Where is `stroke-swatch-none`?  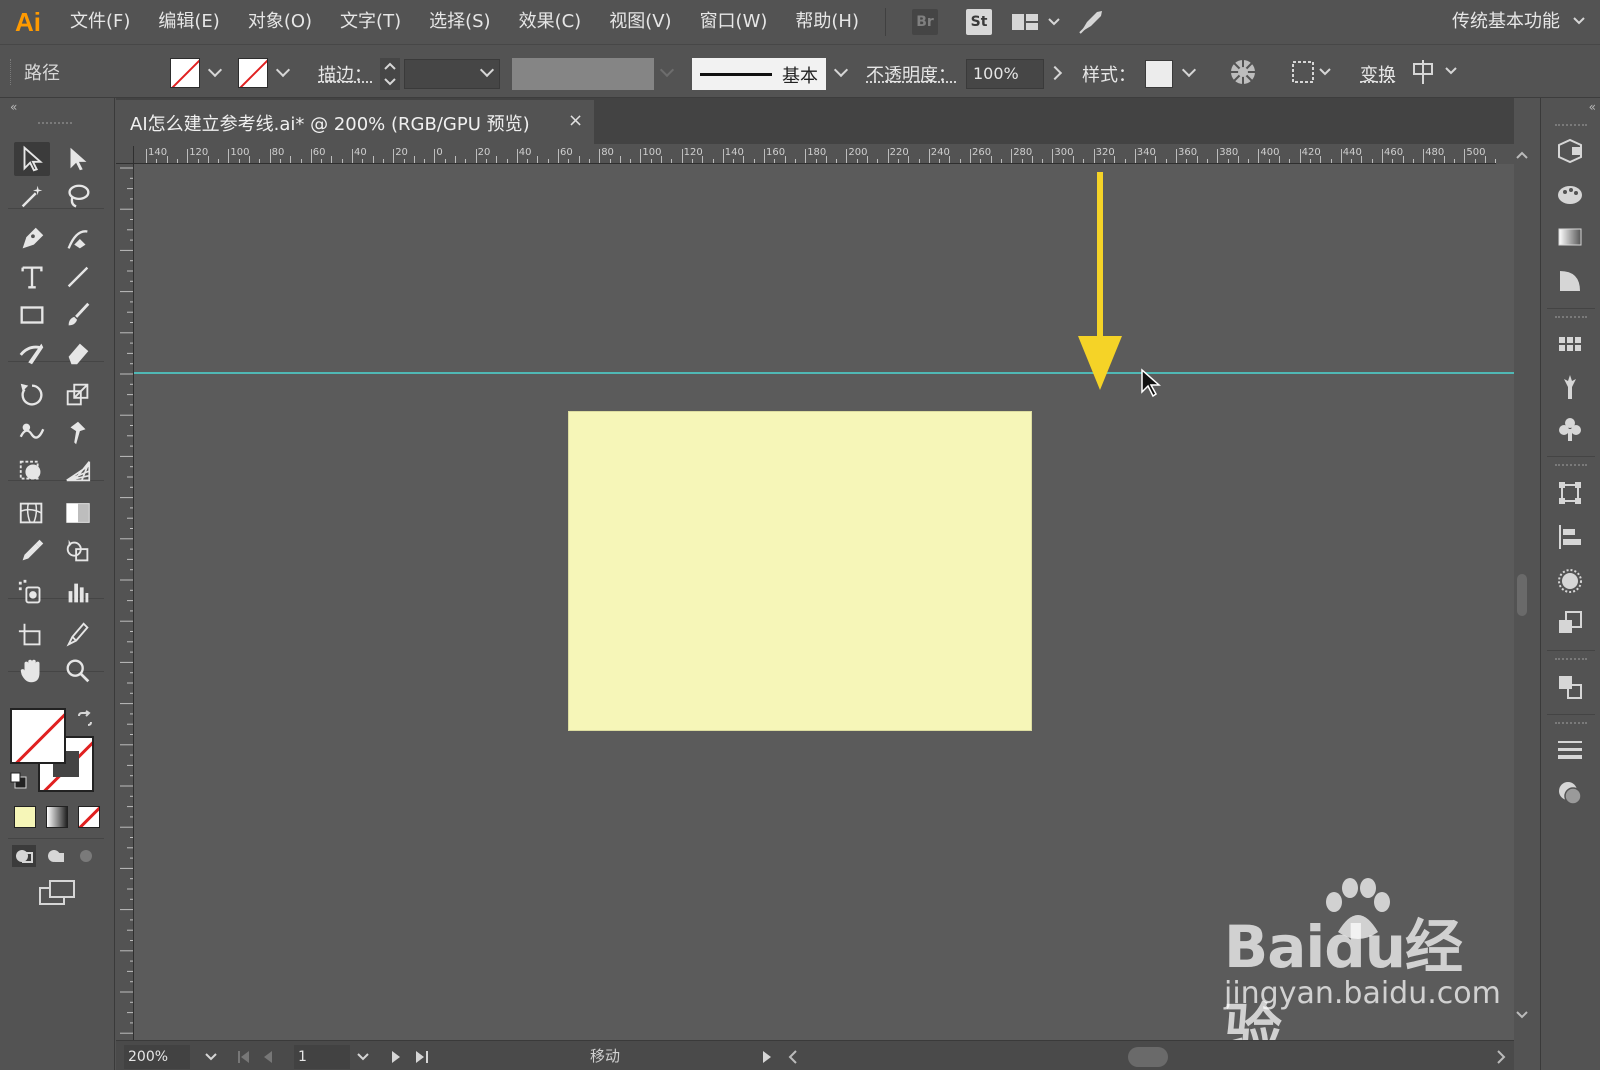 stroke-swatch-none is located at coordinates (253, 73).